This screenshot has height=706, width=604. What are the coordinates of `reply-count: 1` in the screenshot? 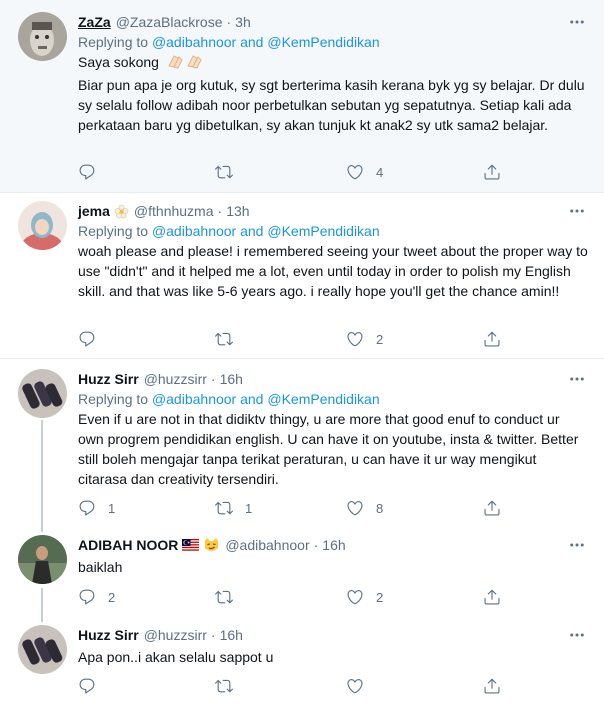 It's located at (112, 508).